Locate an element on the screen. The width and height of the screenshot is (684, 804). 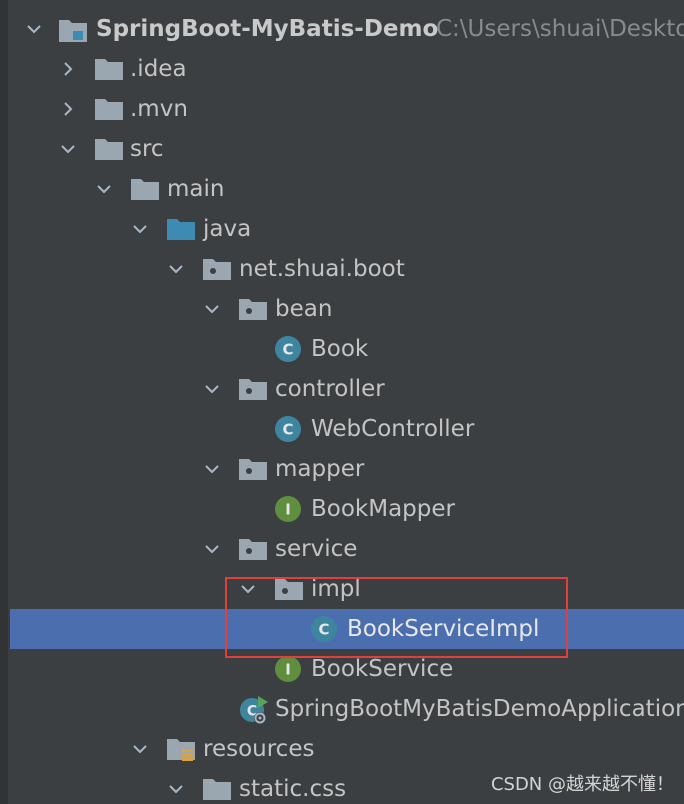
tree-item-label: WebController is located at coordinates (393, 429).